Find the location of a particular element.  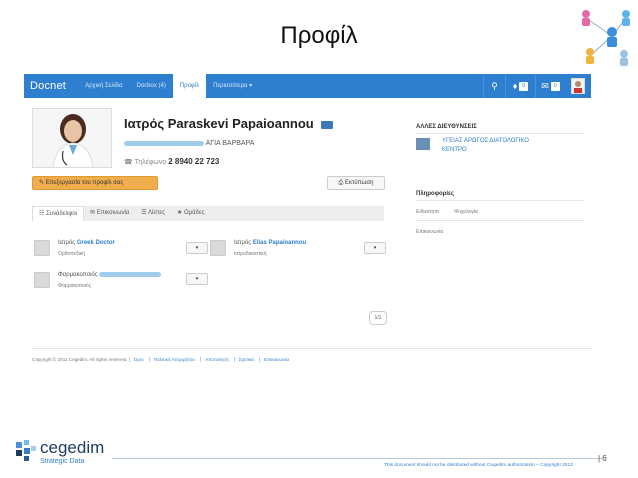

contact-specialty: Ορθοπεδική is located at coordinates (72, 254).